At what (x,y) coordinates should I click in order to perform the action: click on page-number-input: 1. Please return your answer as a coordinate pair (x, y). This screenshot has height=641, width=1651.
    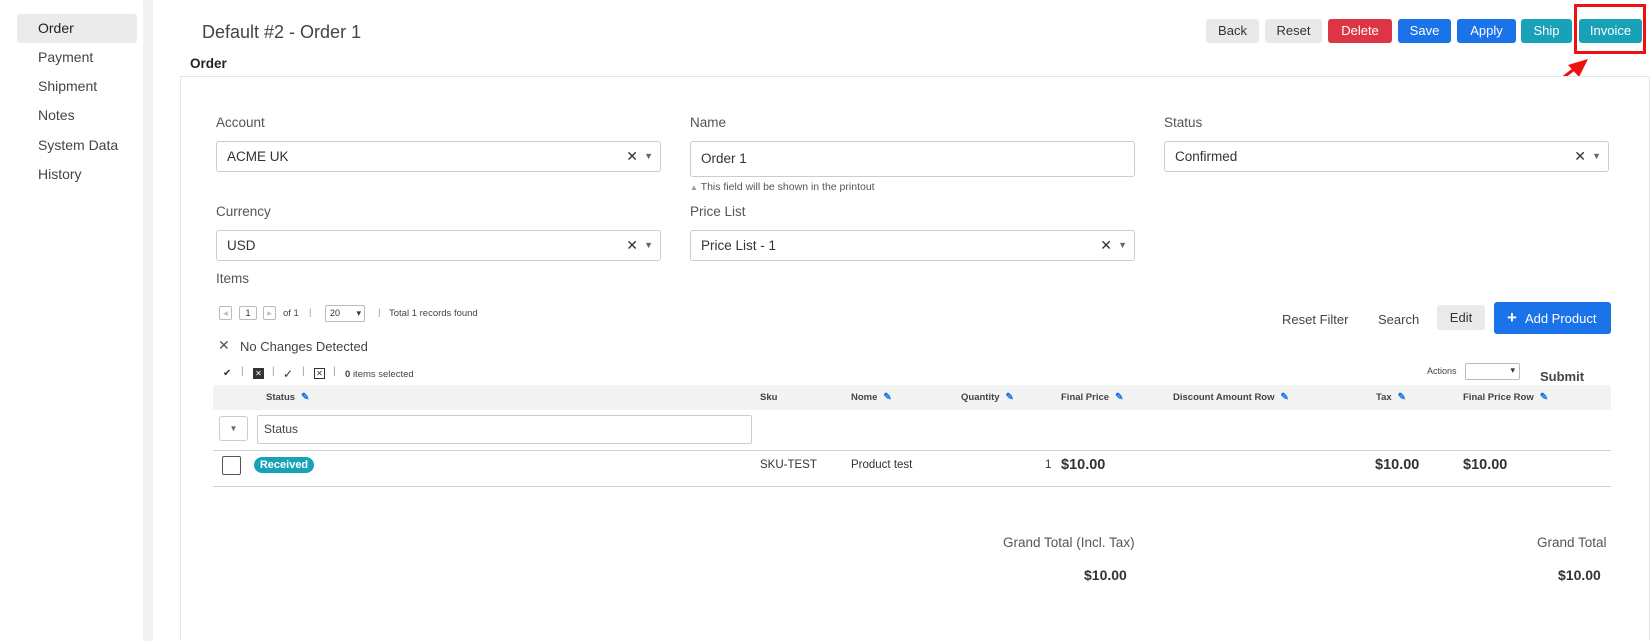
    Looking at the image, I should click on (248, 313).